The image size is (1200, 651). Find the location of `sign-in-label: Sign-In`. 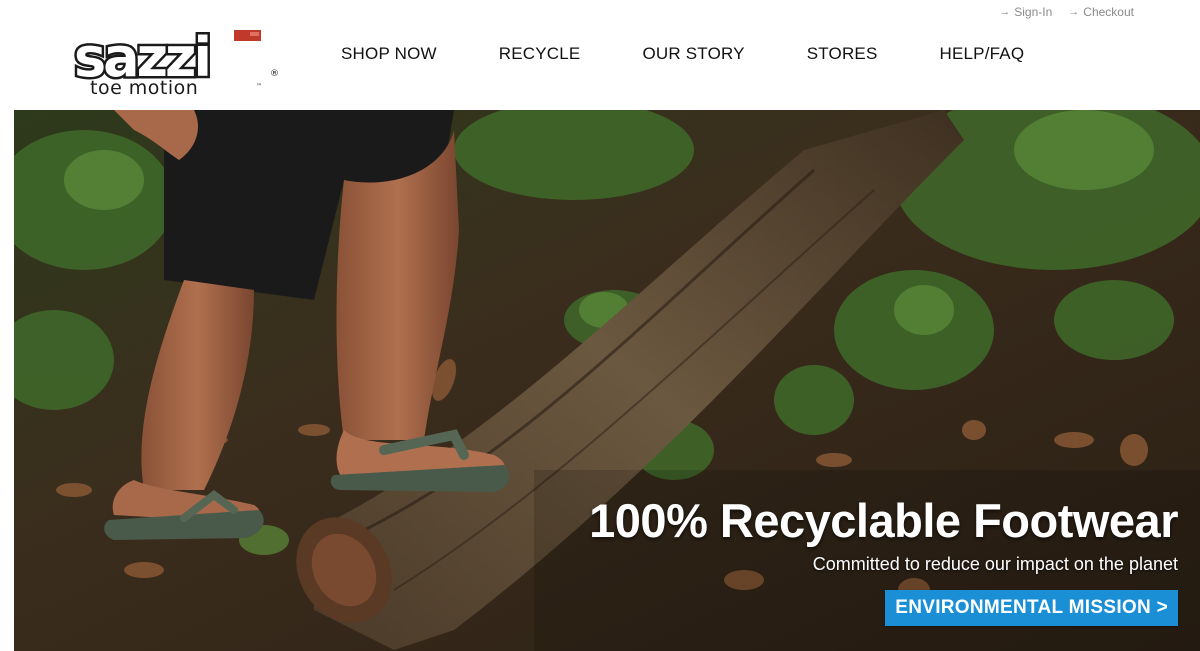

sign-in-label: Sign-In is located at coordinates (1033, 12).